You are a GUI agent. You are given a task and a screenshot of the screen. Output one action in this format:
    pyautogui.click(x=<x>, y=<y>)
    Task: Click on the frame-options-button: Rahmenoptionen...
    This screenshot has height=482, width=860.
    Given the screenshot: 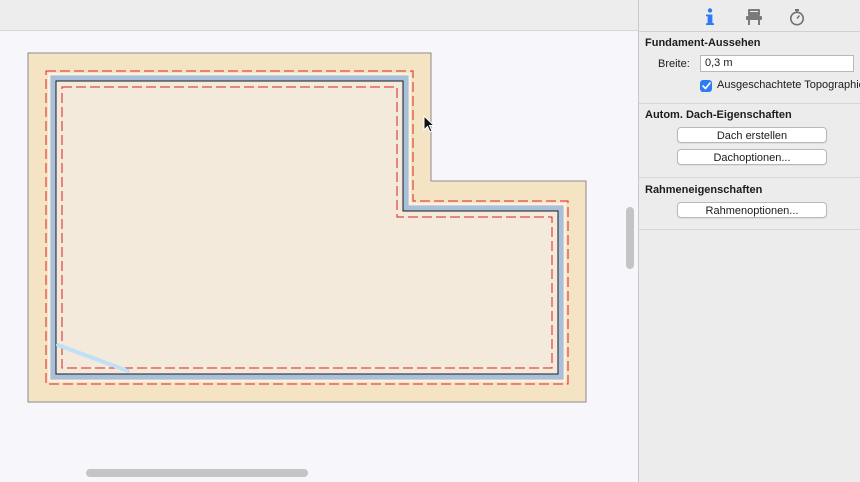 What is the action you would take?
    pyautogui.click(x=752, y=210)
    